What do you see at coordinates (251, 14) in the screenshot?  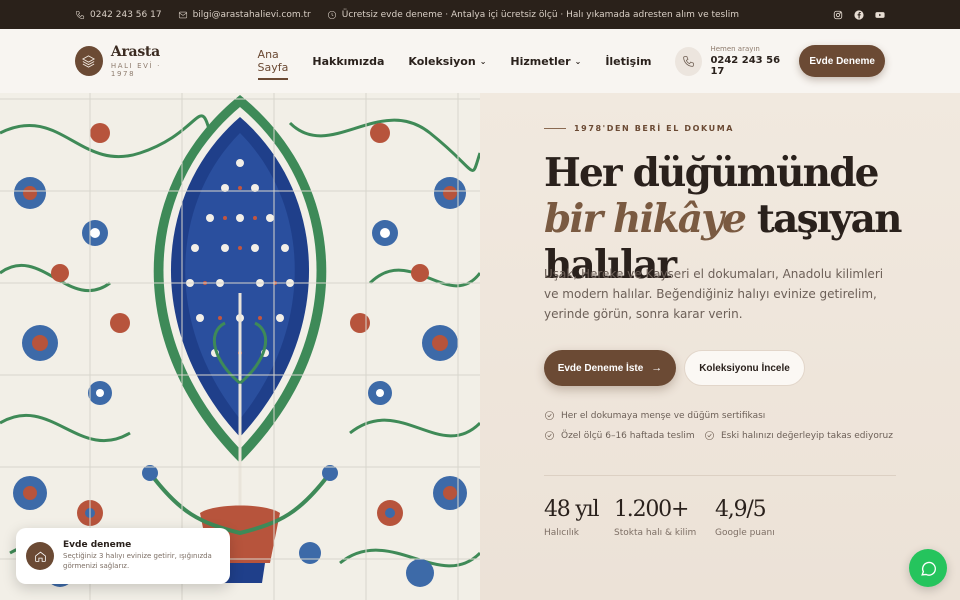 I see `topbar-email-text: bilgi@arastahalievi.com.tr` at bounding box center [251, 14].